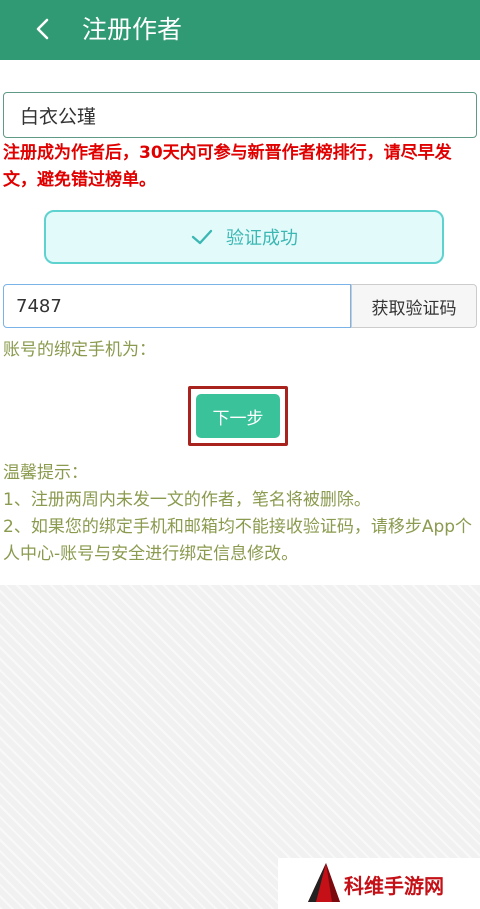  Describe the element at coordinates (79, 350) in the screenshot. I see `bound-phone-label: 账号的绑定手机为：` at that location.